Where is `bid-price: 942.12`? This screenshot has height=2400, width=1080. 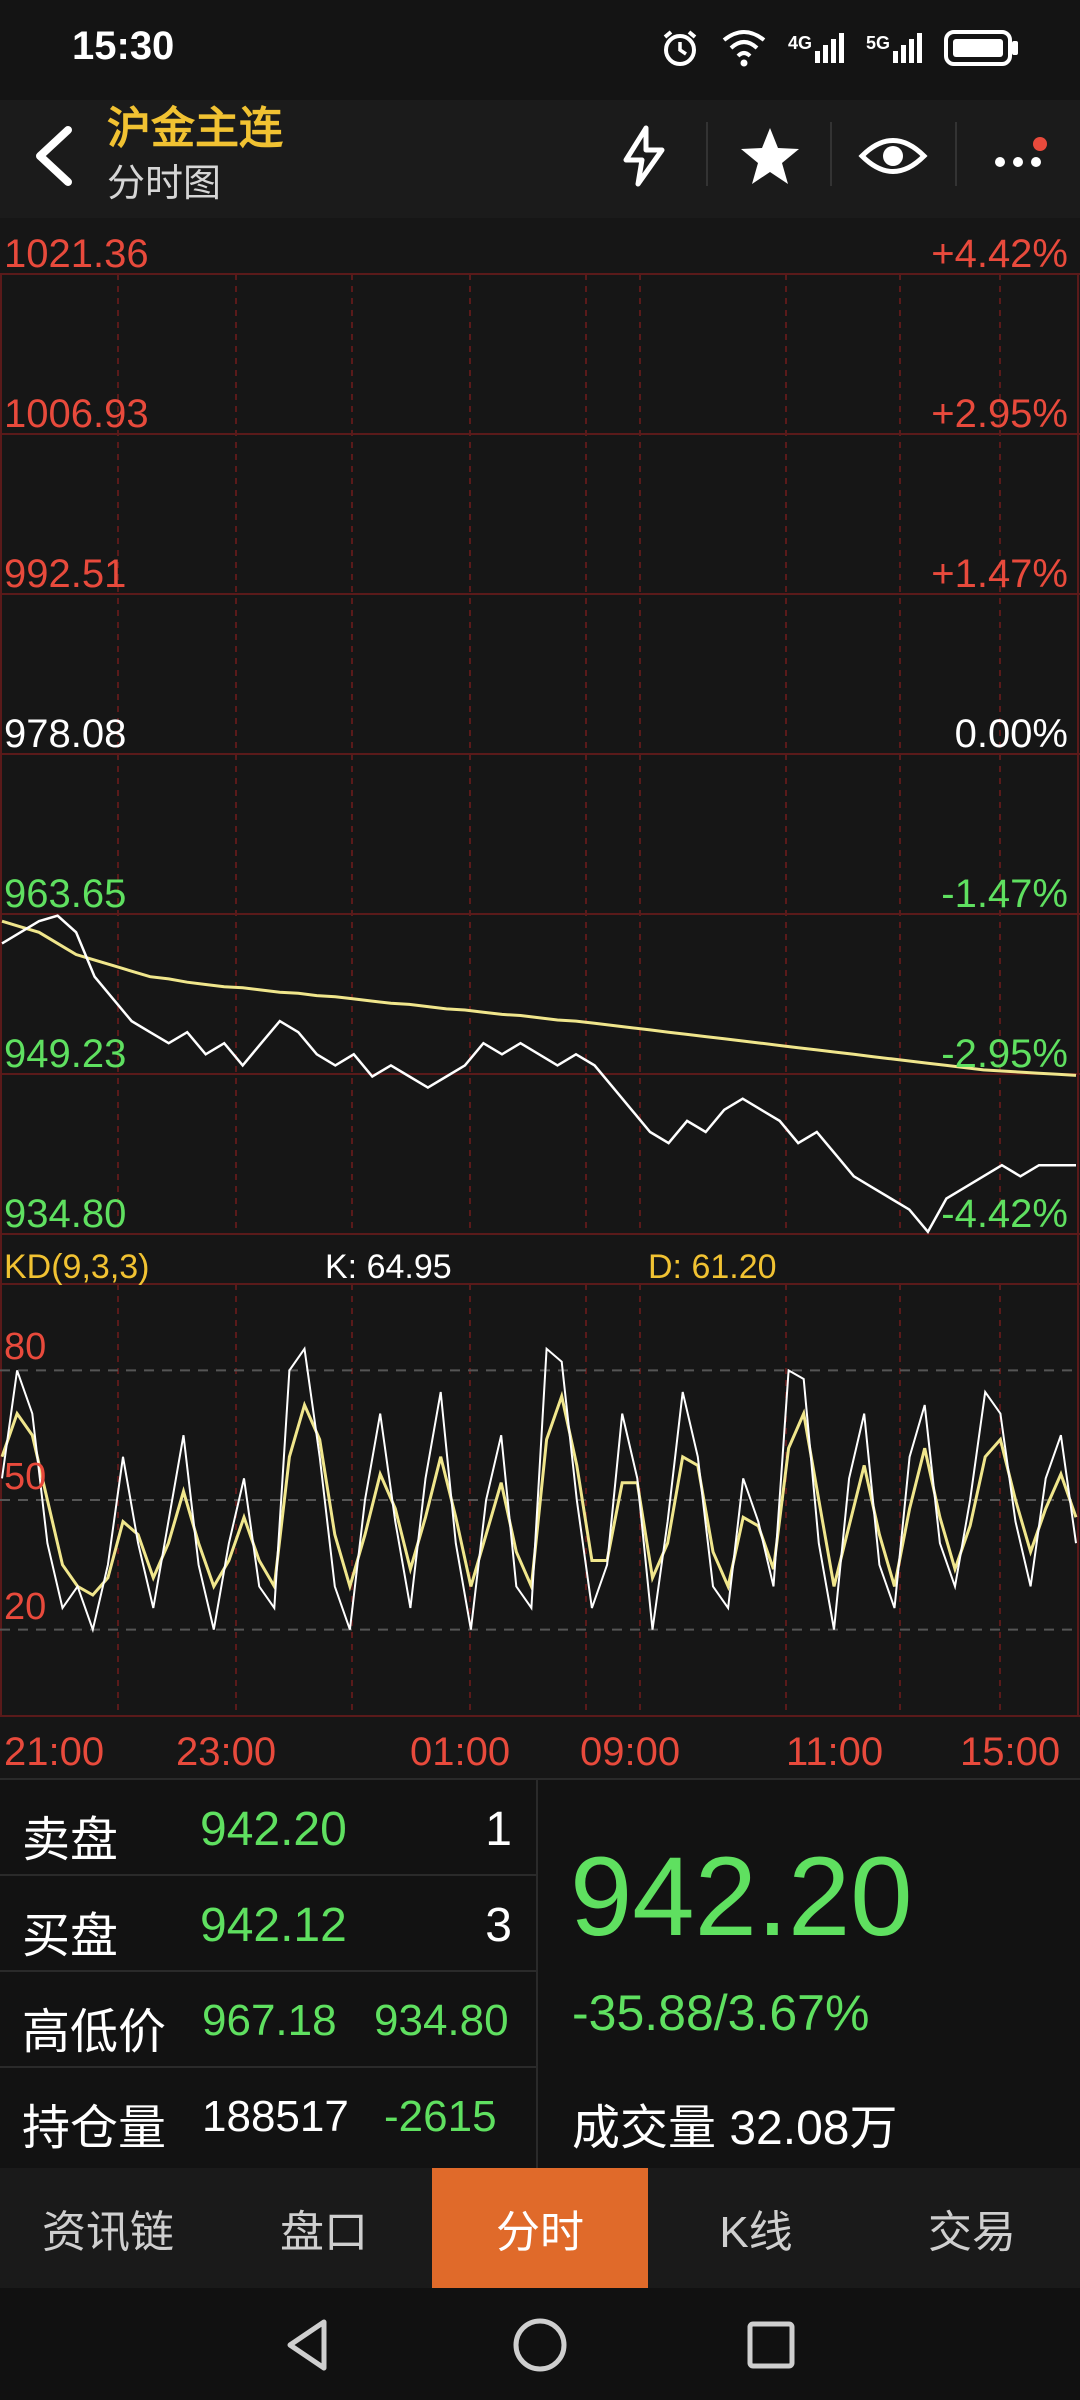 bid-price: 942.12 is located at coordinates (273, 1925).